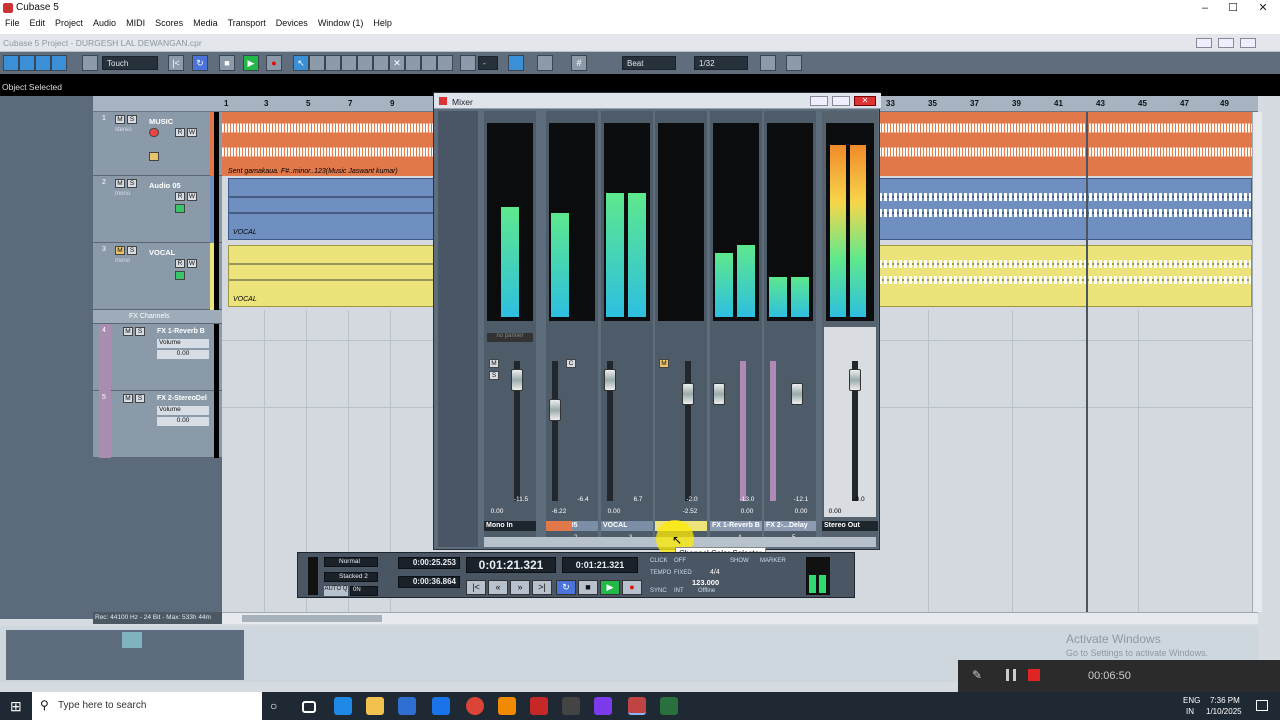  What do you see at coordinates (90, 63) in the screenshot?
I see `automation-icon` at bounding box center [90, 63].